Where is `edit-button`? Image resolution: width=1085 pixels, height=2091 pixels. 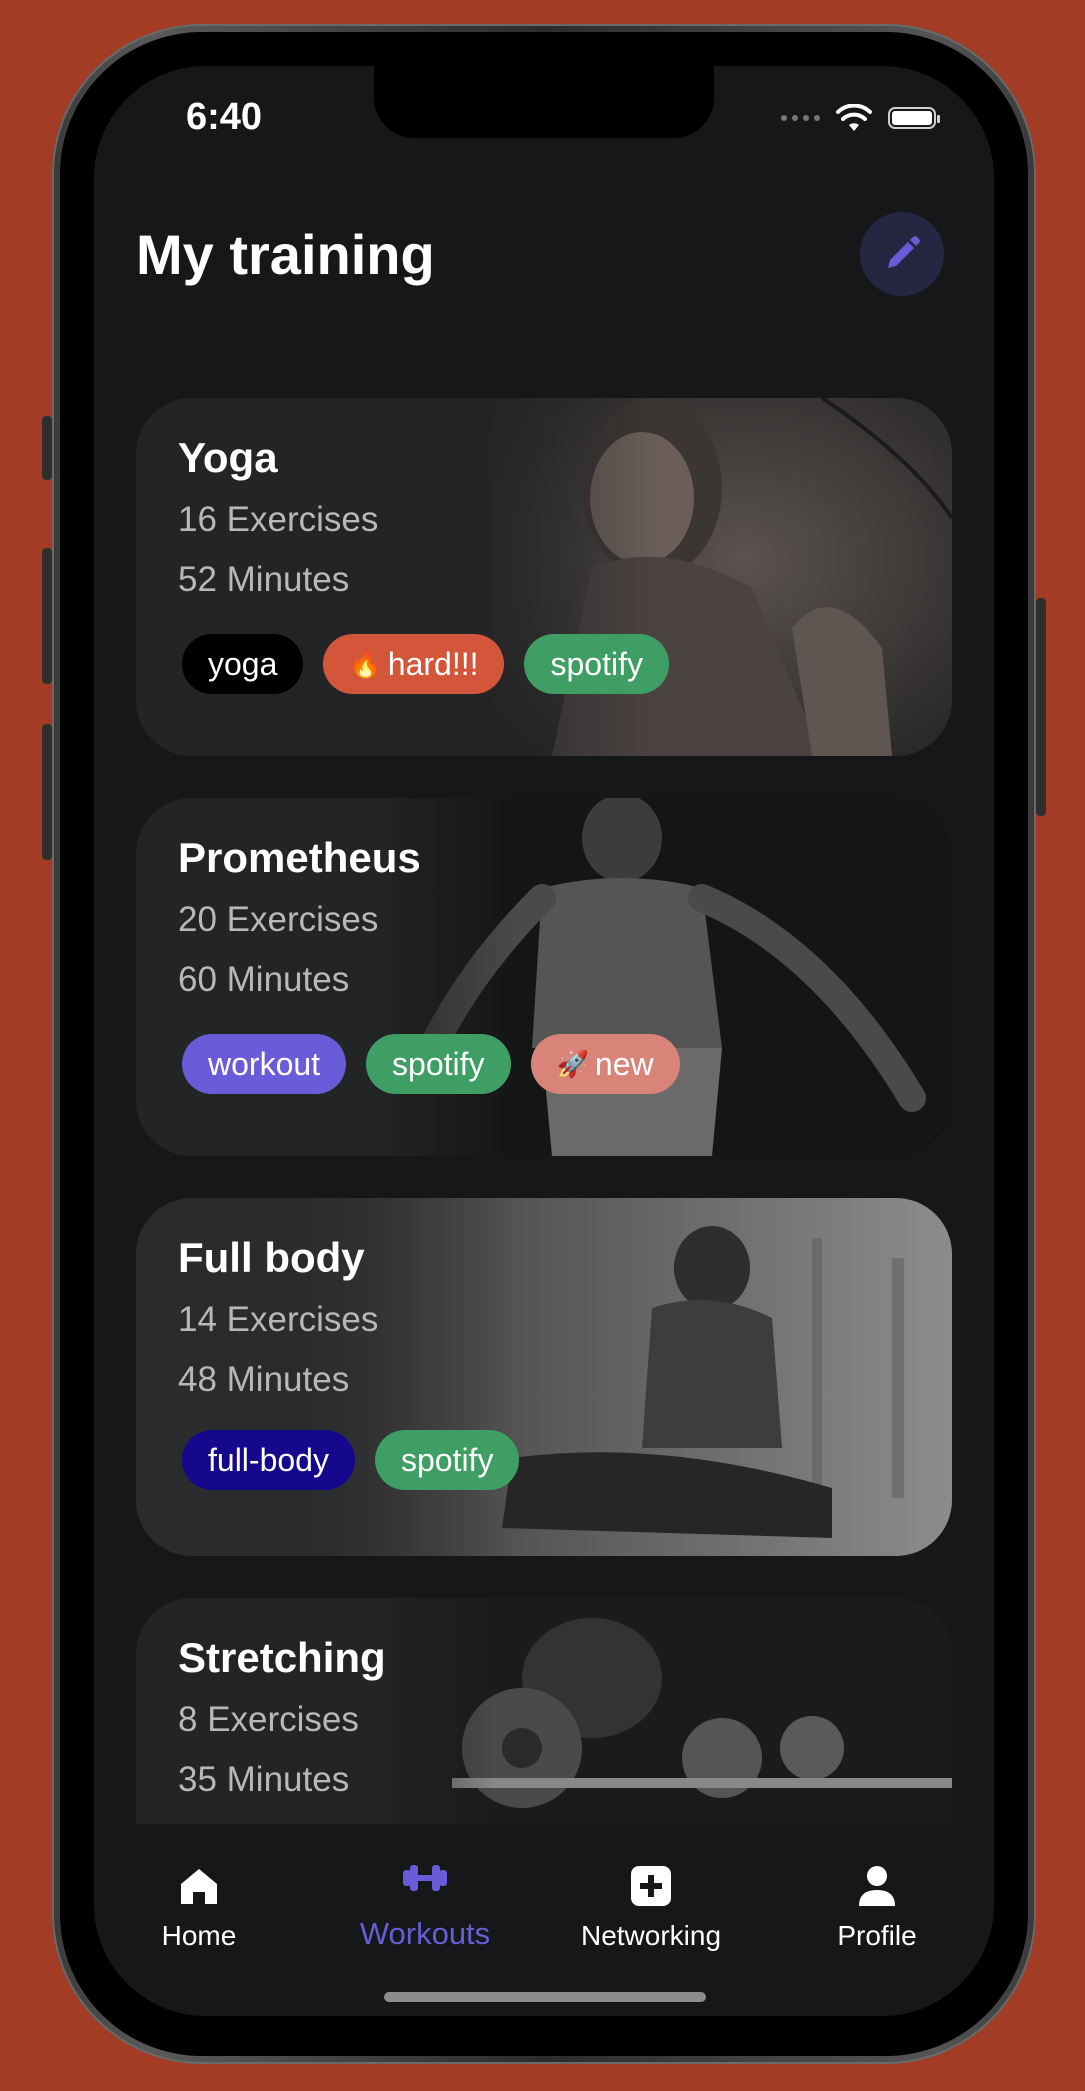
edit-button is located at coordinates (902, 254).